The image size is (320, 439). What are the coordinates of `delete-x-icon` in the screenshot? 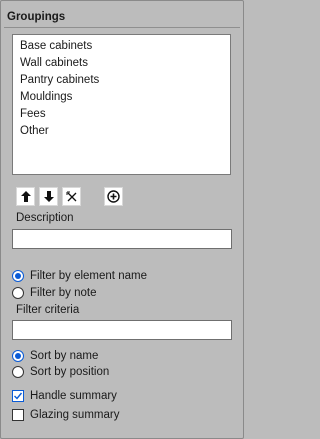 It's located at (71, 196).